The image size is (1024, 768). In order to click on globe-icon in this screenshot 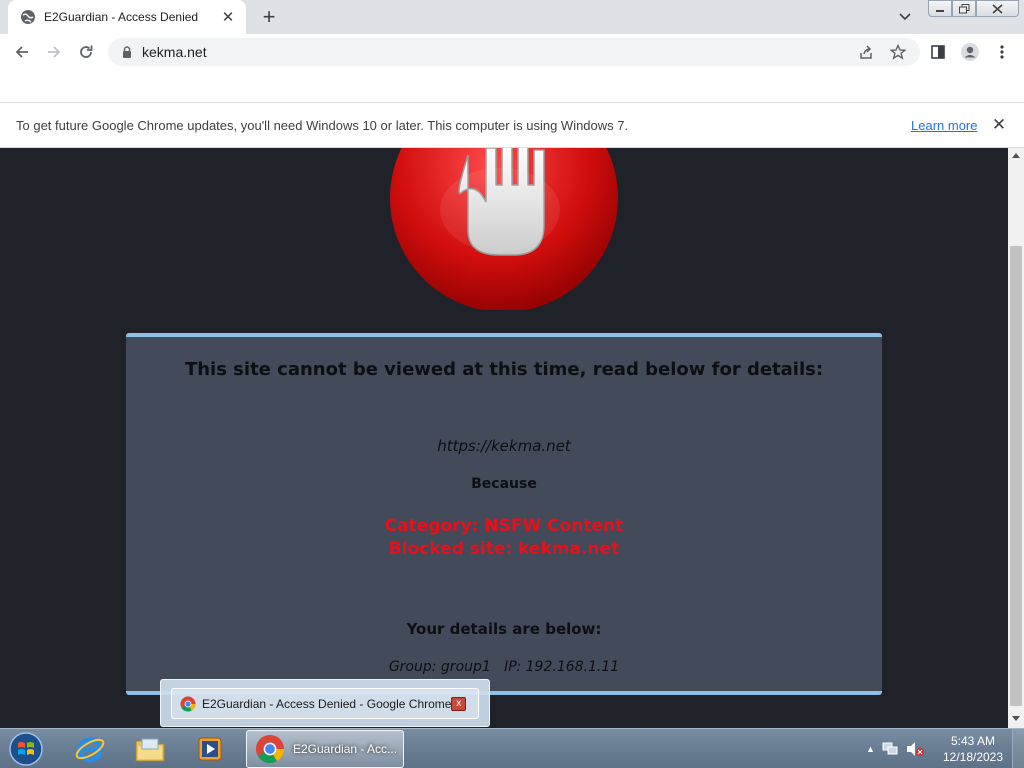, I will do `click(28, 17)`.